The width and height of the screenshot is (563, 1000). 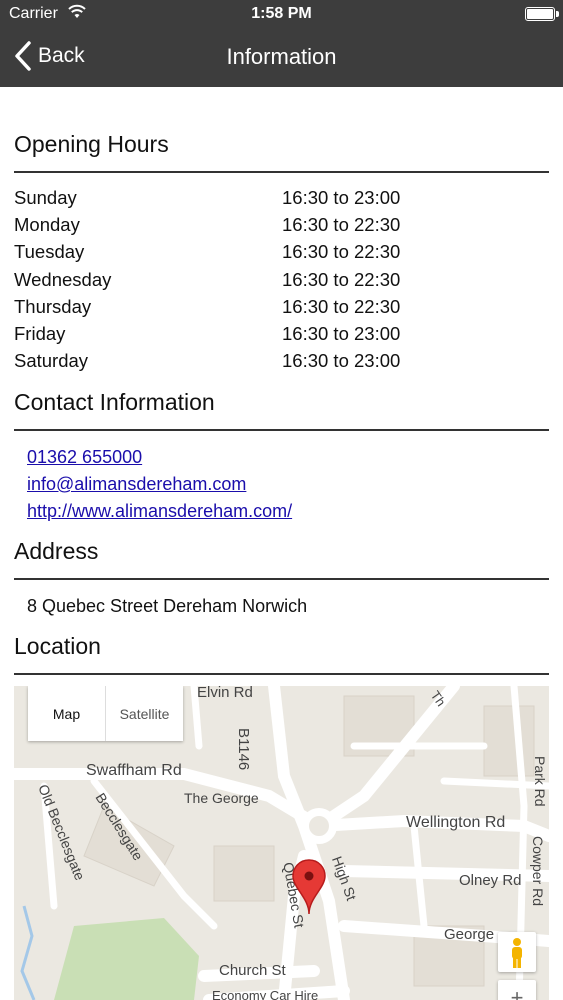 I want to click on hours-row: Monday 16:30 to 22:30, so click(x=281, y=224).